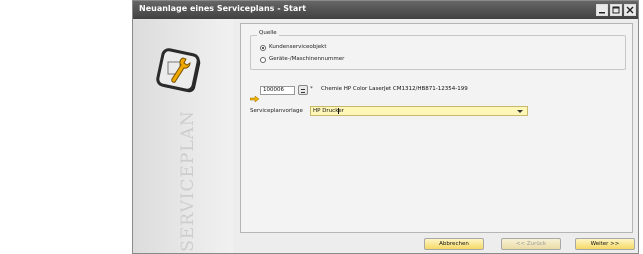 The width and height of the screenshot is (643, 254). I want to click on wrench-icon, so click(179, 71).